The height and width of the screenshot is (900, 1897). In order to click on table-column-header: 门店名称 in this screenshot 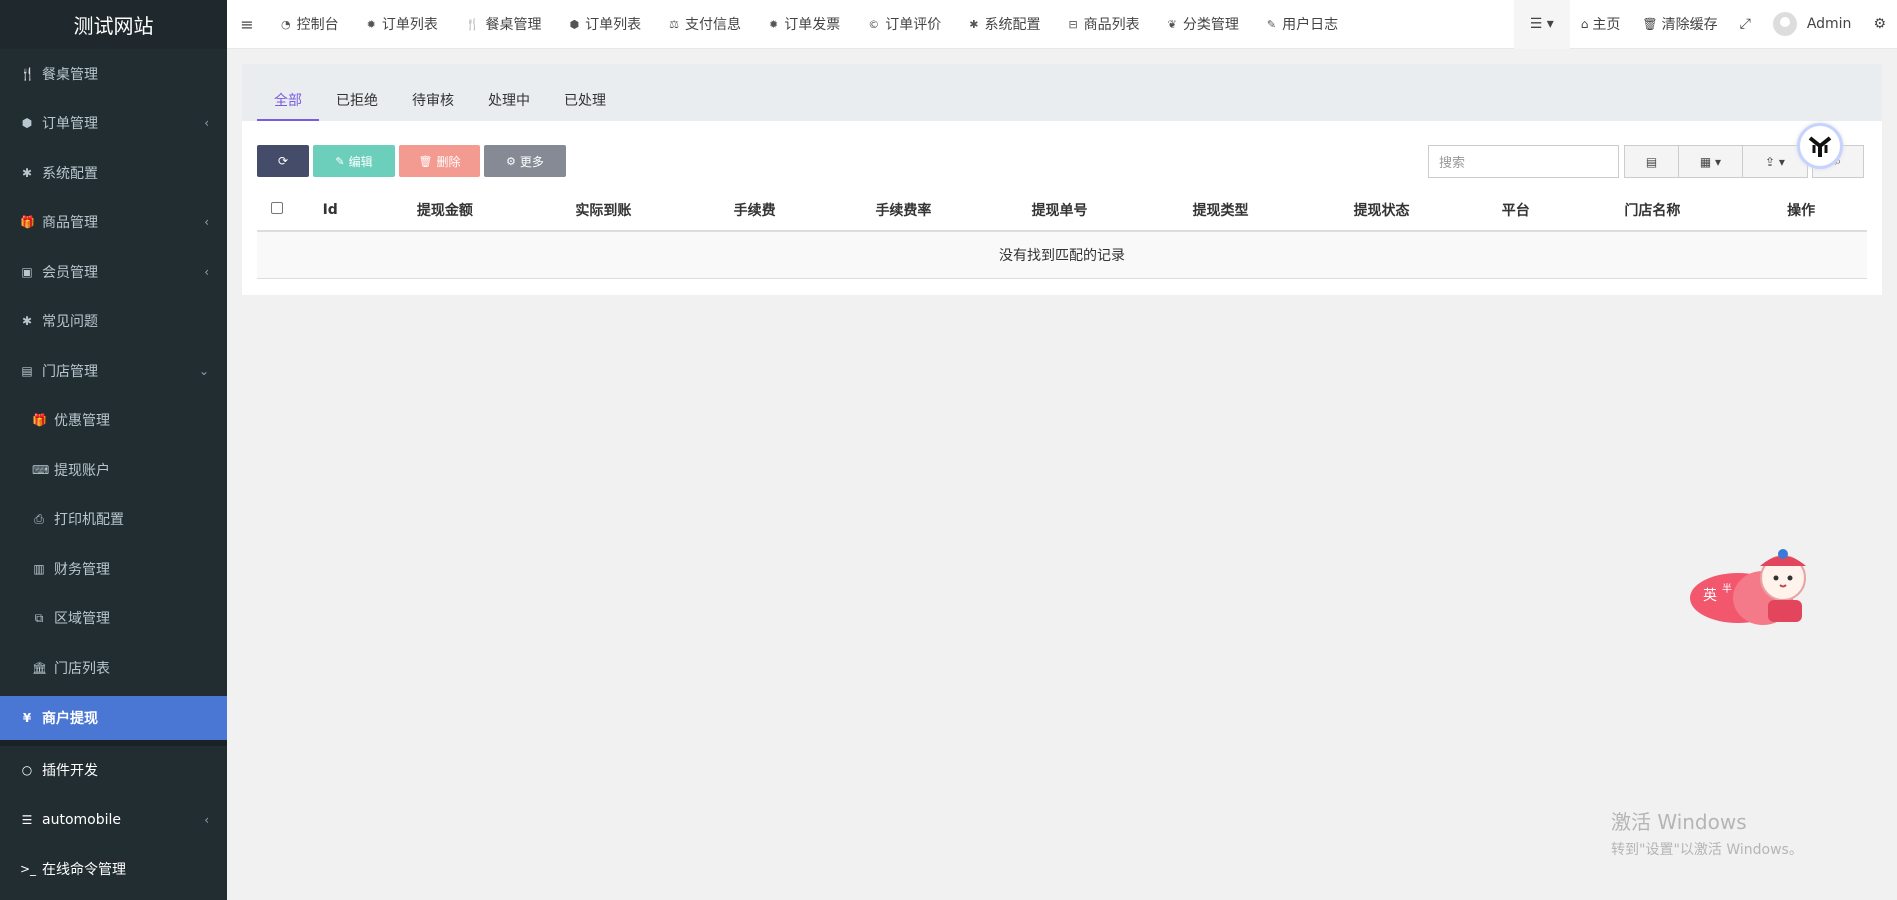, I will do `click(1652, 210)`.